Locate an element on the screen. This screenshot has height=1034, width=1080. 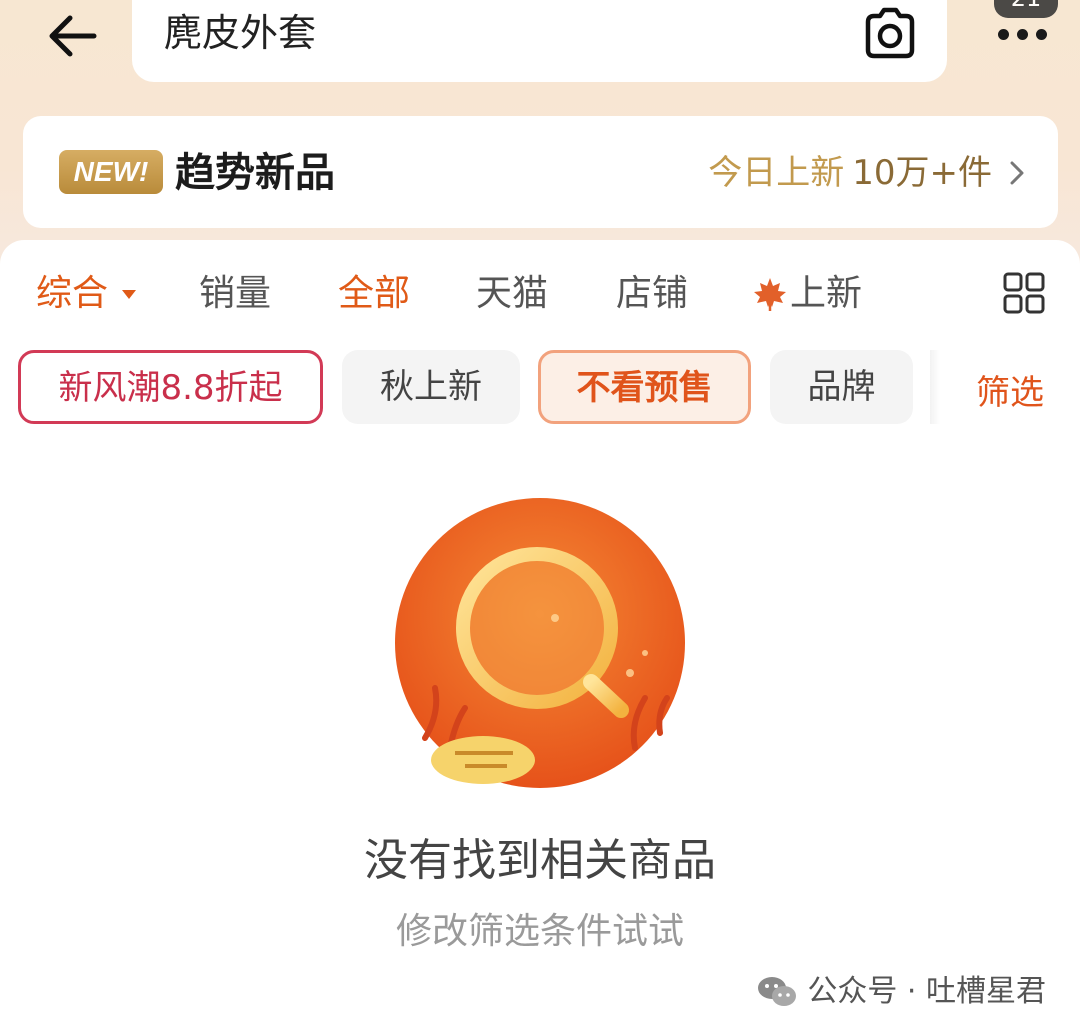
watermark: 公众号 · 吐槽星君 is located at coordinates (901, 992).